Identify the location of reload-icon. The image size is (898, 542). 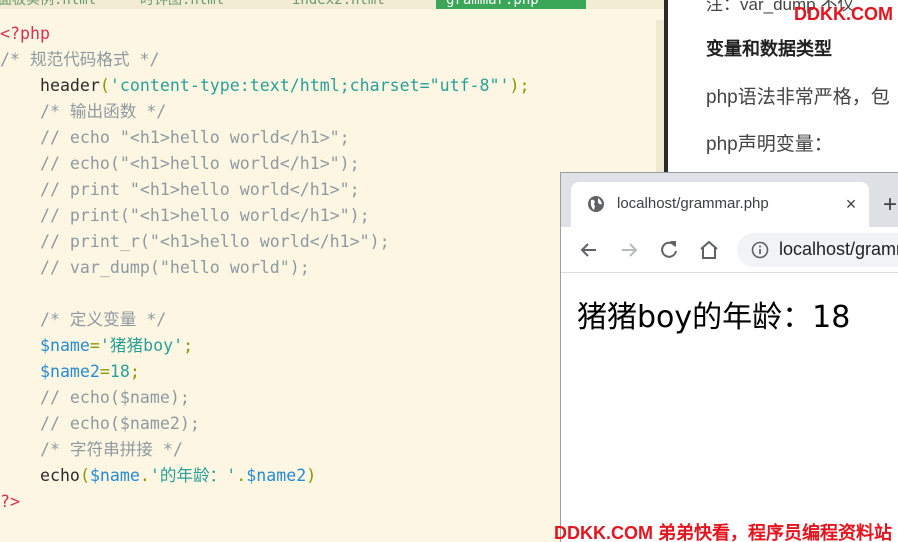
(669, 250).